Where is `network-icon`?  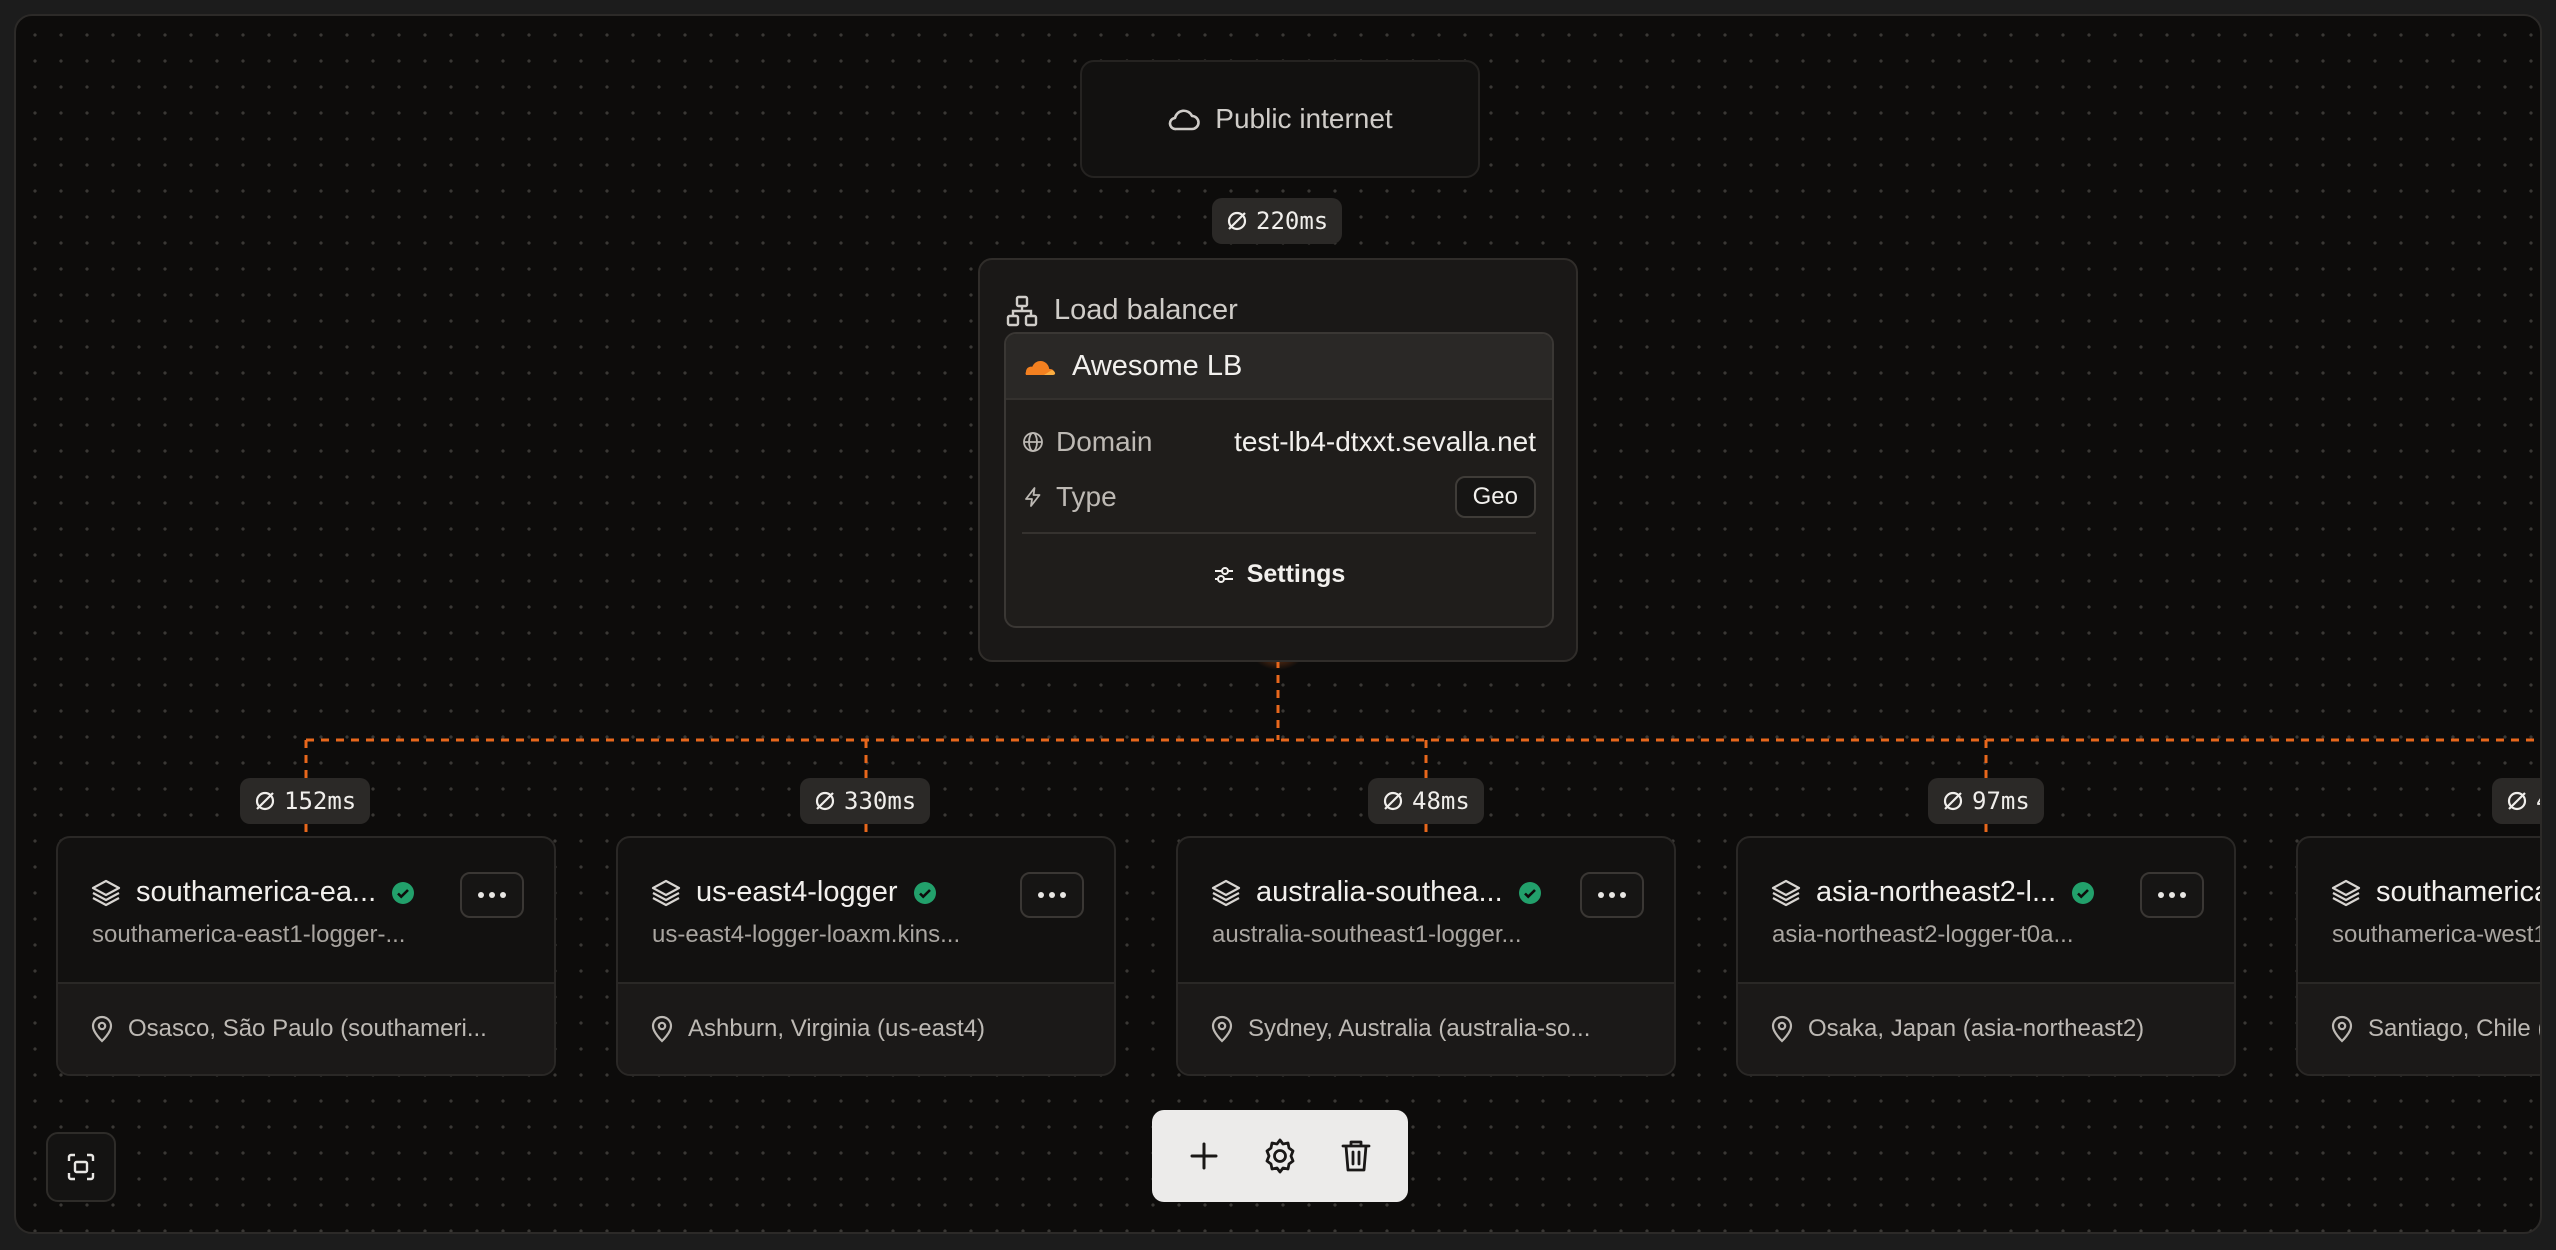
network-icon is located at coordinates (1022, 310).